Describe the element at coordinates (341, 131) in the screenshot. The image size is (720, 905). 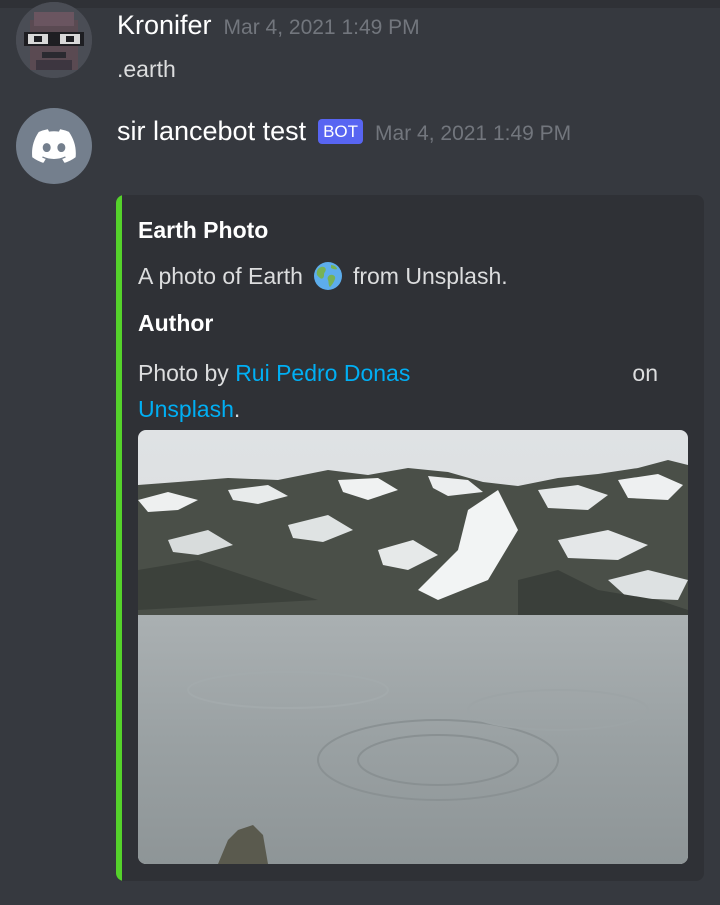
I see `bot-tag: BOT` at that location.